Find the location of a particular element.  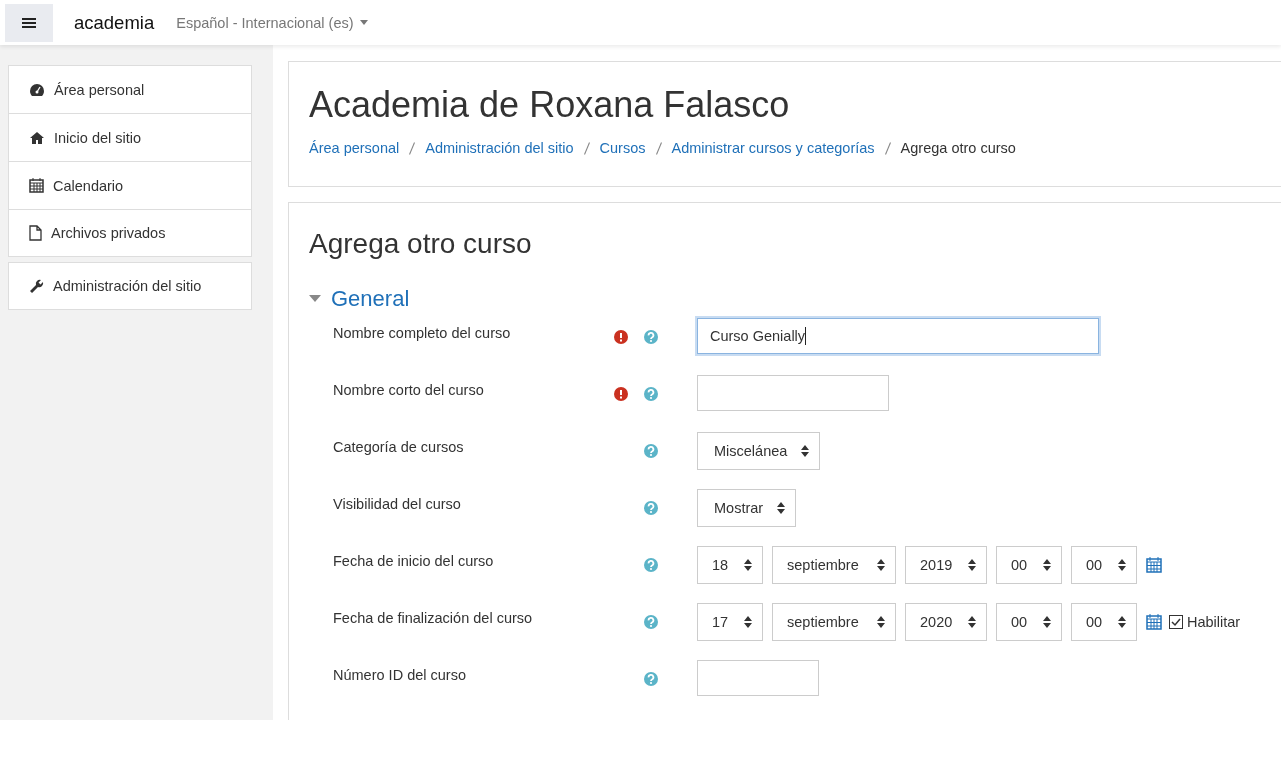

page-title: Academia de Roxana Falasco is located at coordinates (550, 105).